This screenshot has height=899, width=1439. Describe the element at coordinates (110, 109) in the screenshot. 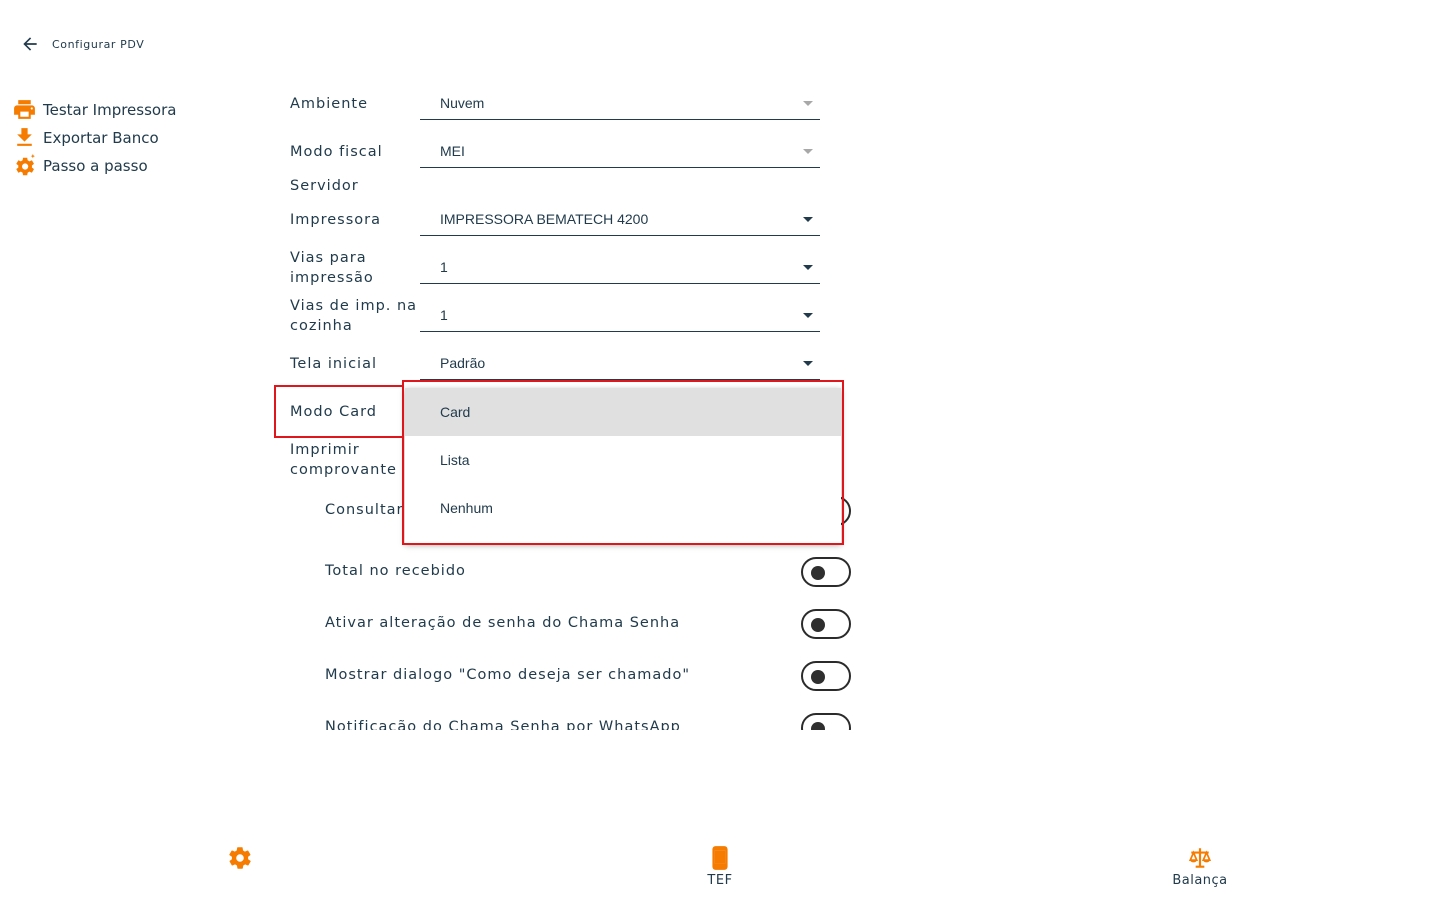

I see `sidebar-item-label: Testar Impressora` at that location.